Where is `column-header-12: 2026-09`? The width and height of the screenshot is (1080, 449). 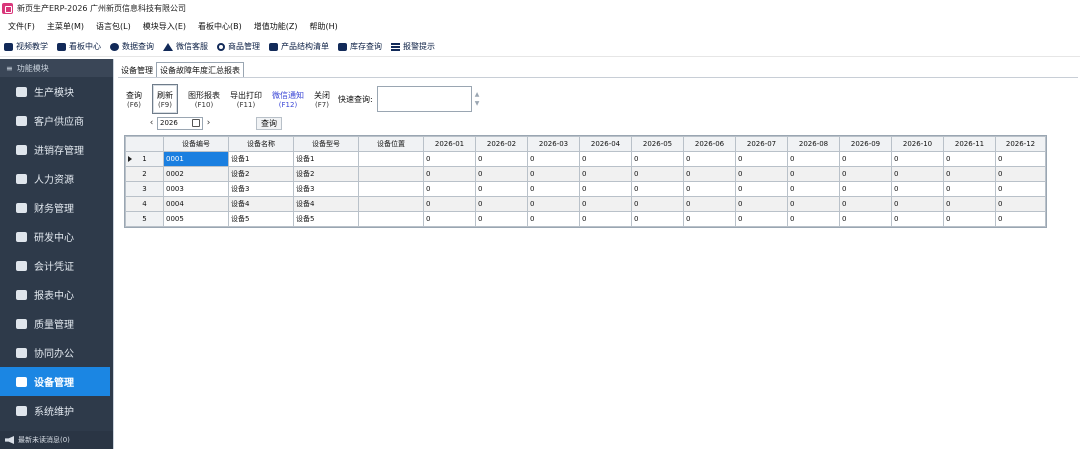 column-header-12: 2026-09 is located at coordinates (865, 144).